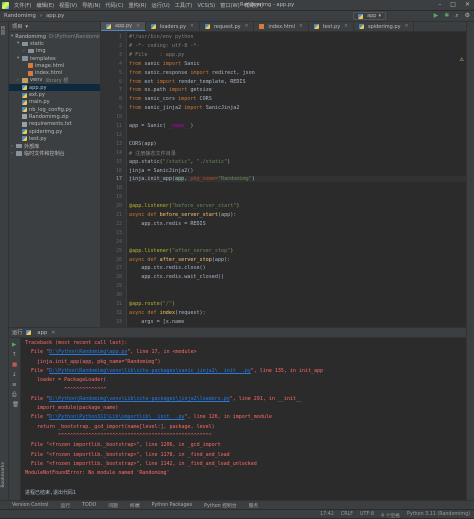 This screenshot has width=474, height=519. What do you see at coordinates (137, 5) in the screenshot?
I see `menu-item: 重构(R)` at bounding box center [137, 5].